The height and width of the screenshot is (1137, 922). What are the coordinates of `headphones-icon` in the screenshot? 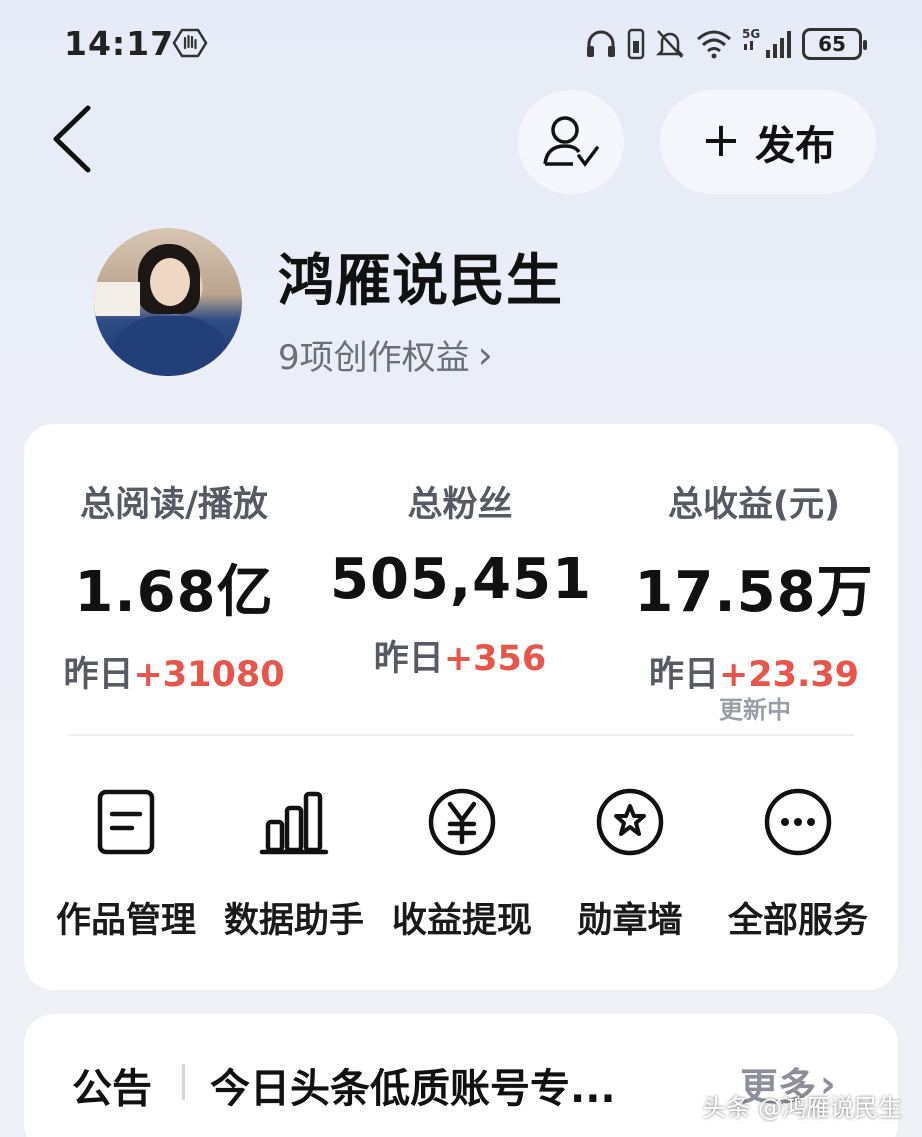 It's located at (601, 43).